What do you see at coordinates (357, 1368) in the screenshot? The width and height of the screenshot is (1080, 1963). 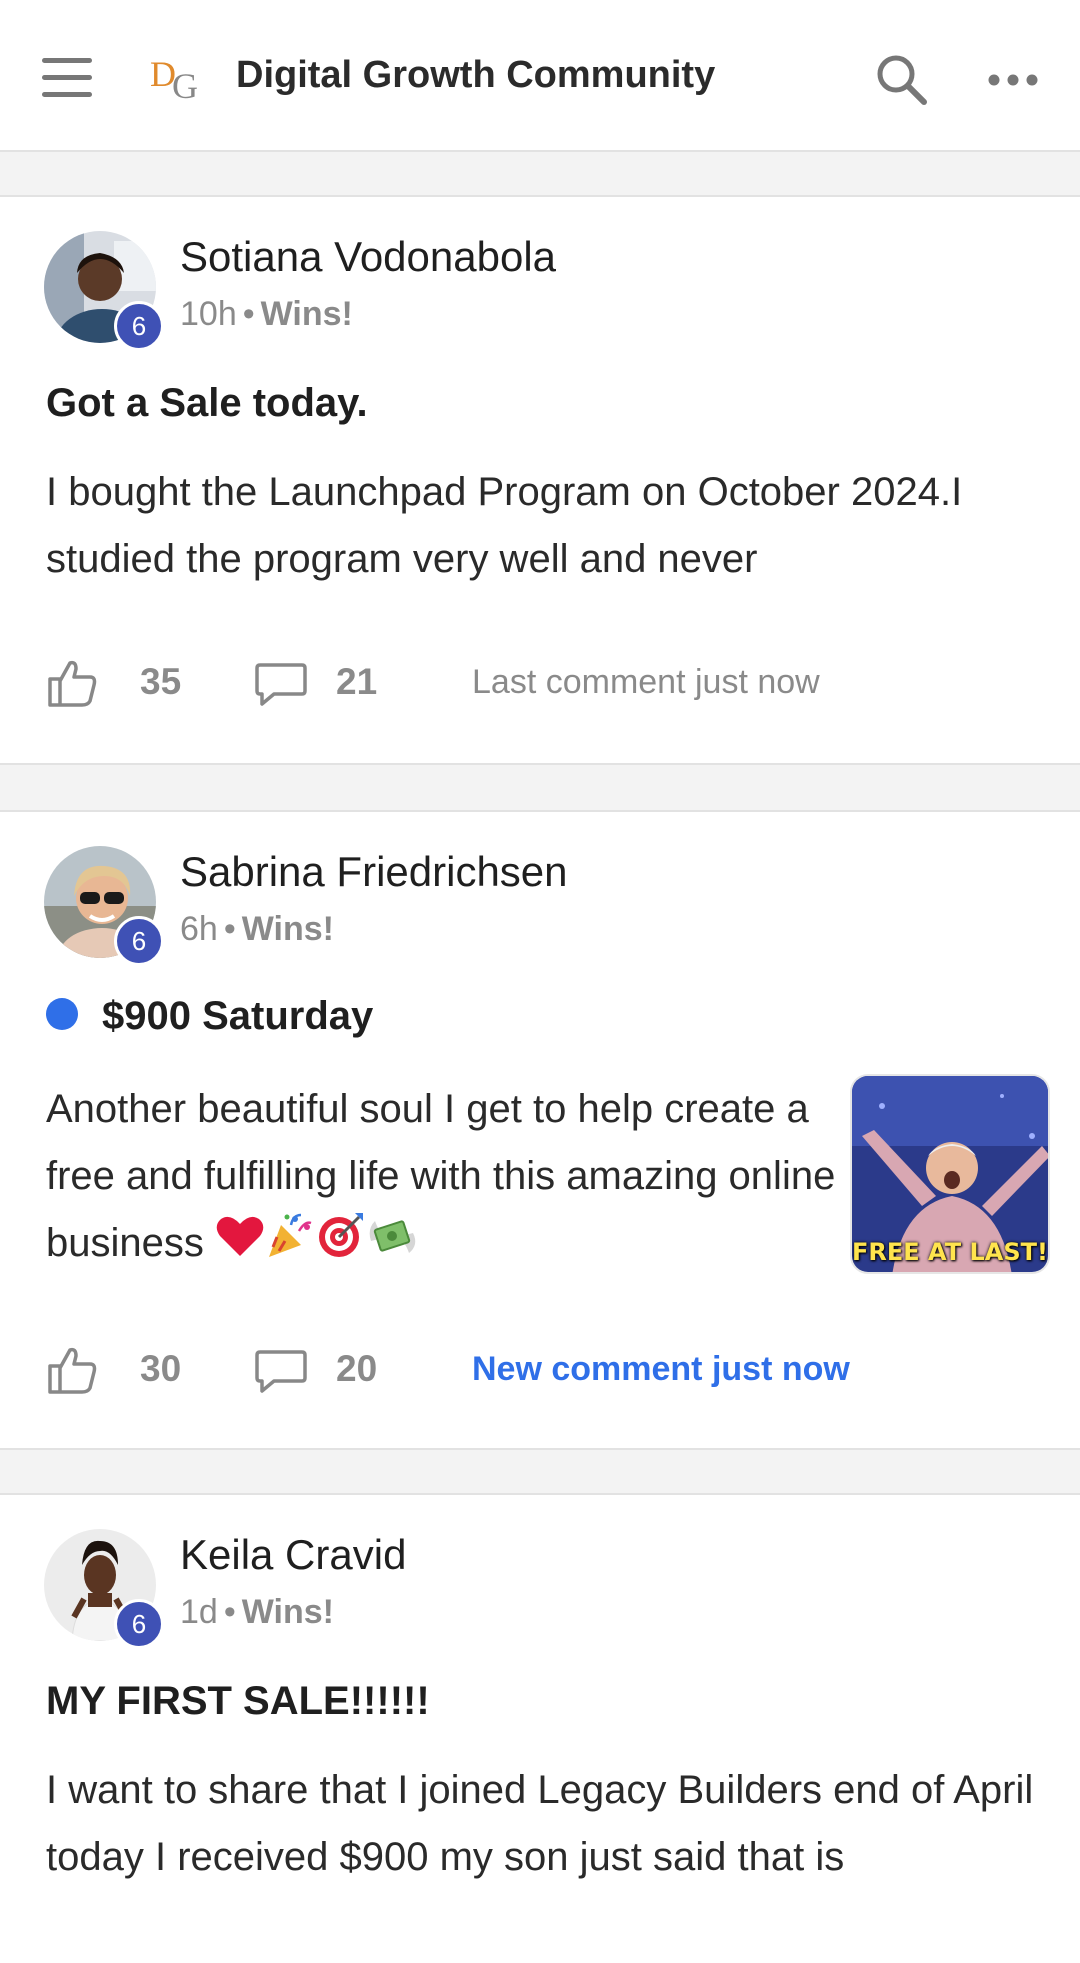 I see `comment-count: 20` at bounding box center [357, 1368].